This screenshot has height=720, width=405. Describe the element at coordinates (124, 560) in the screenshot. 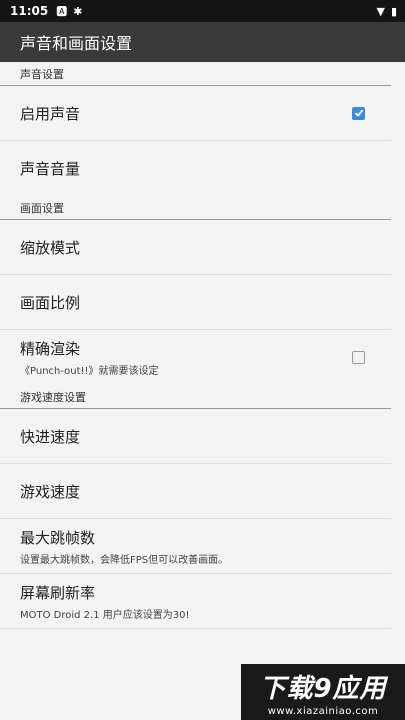

I see `pref-summary: 设置最大跳帧数，会降低FPS但可以改善画面。` at that location.